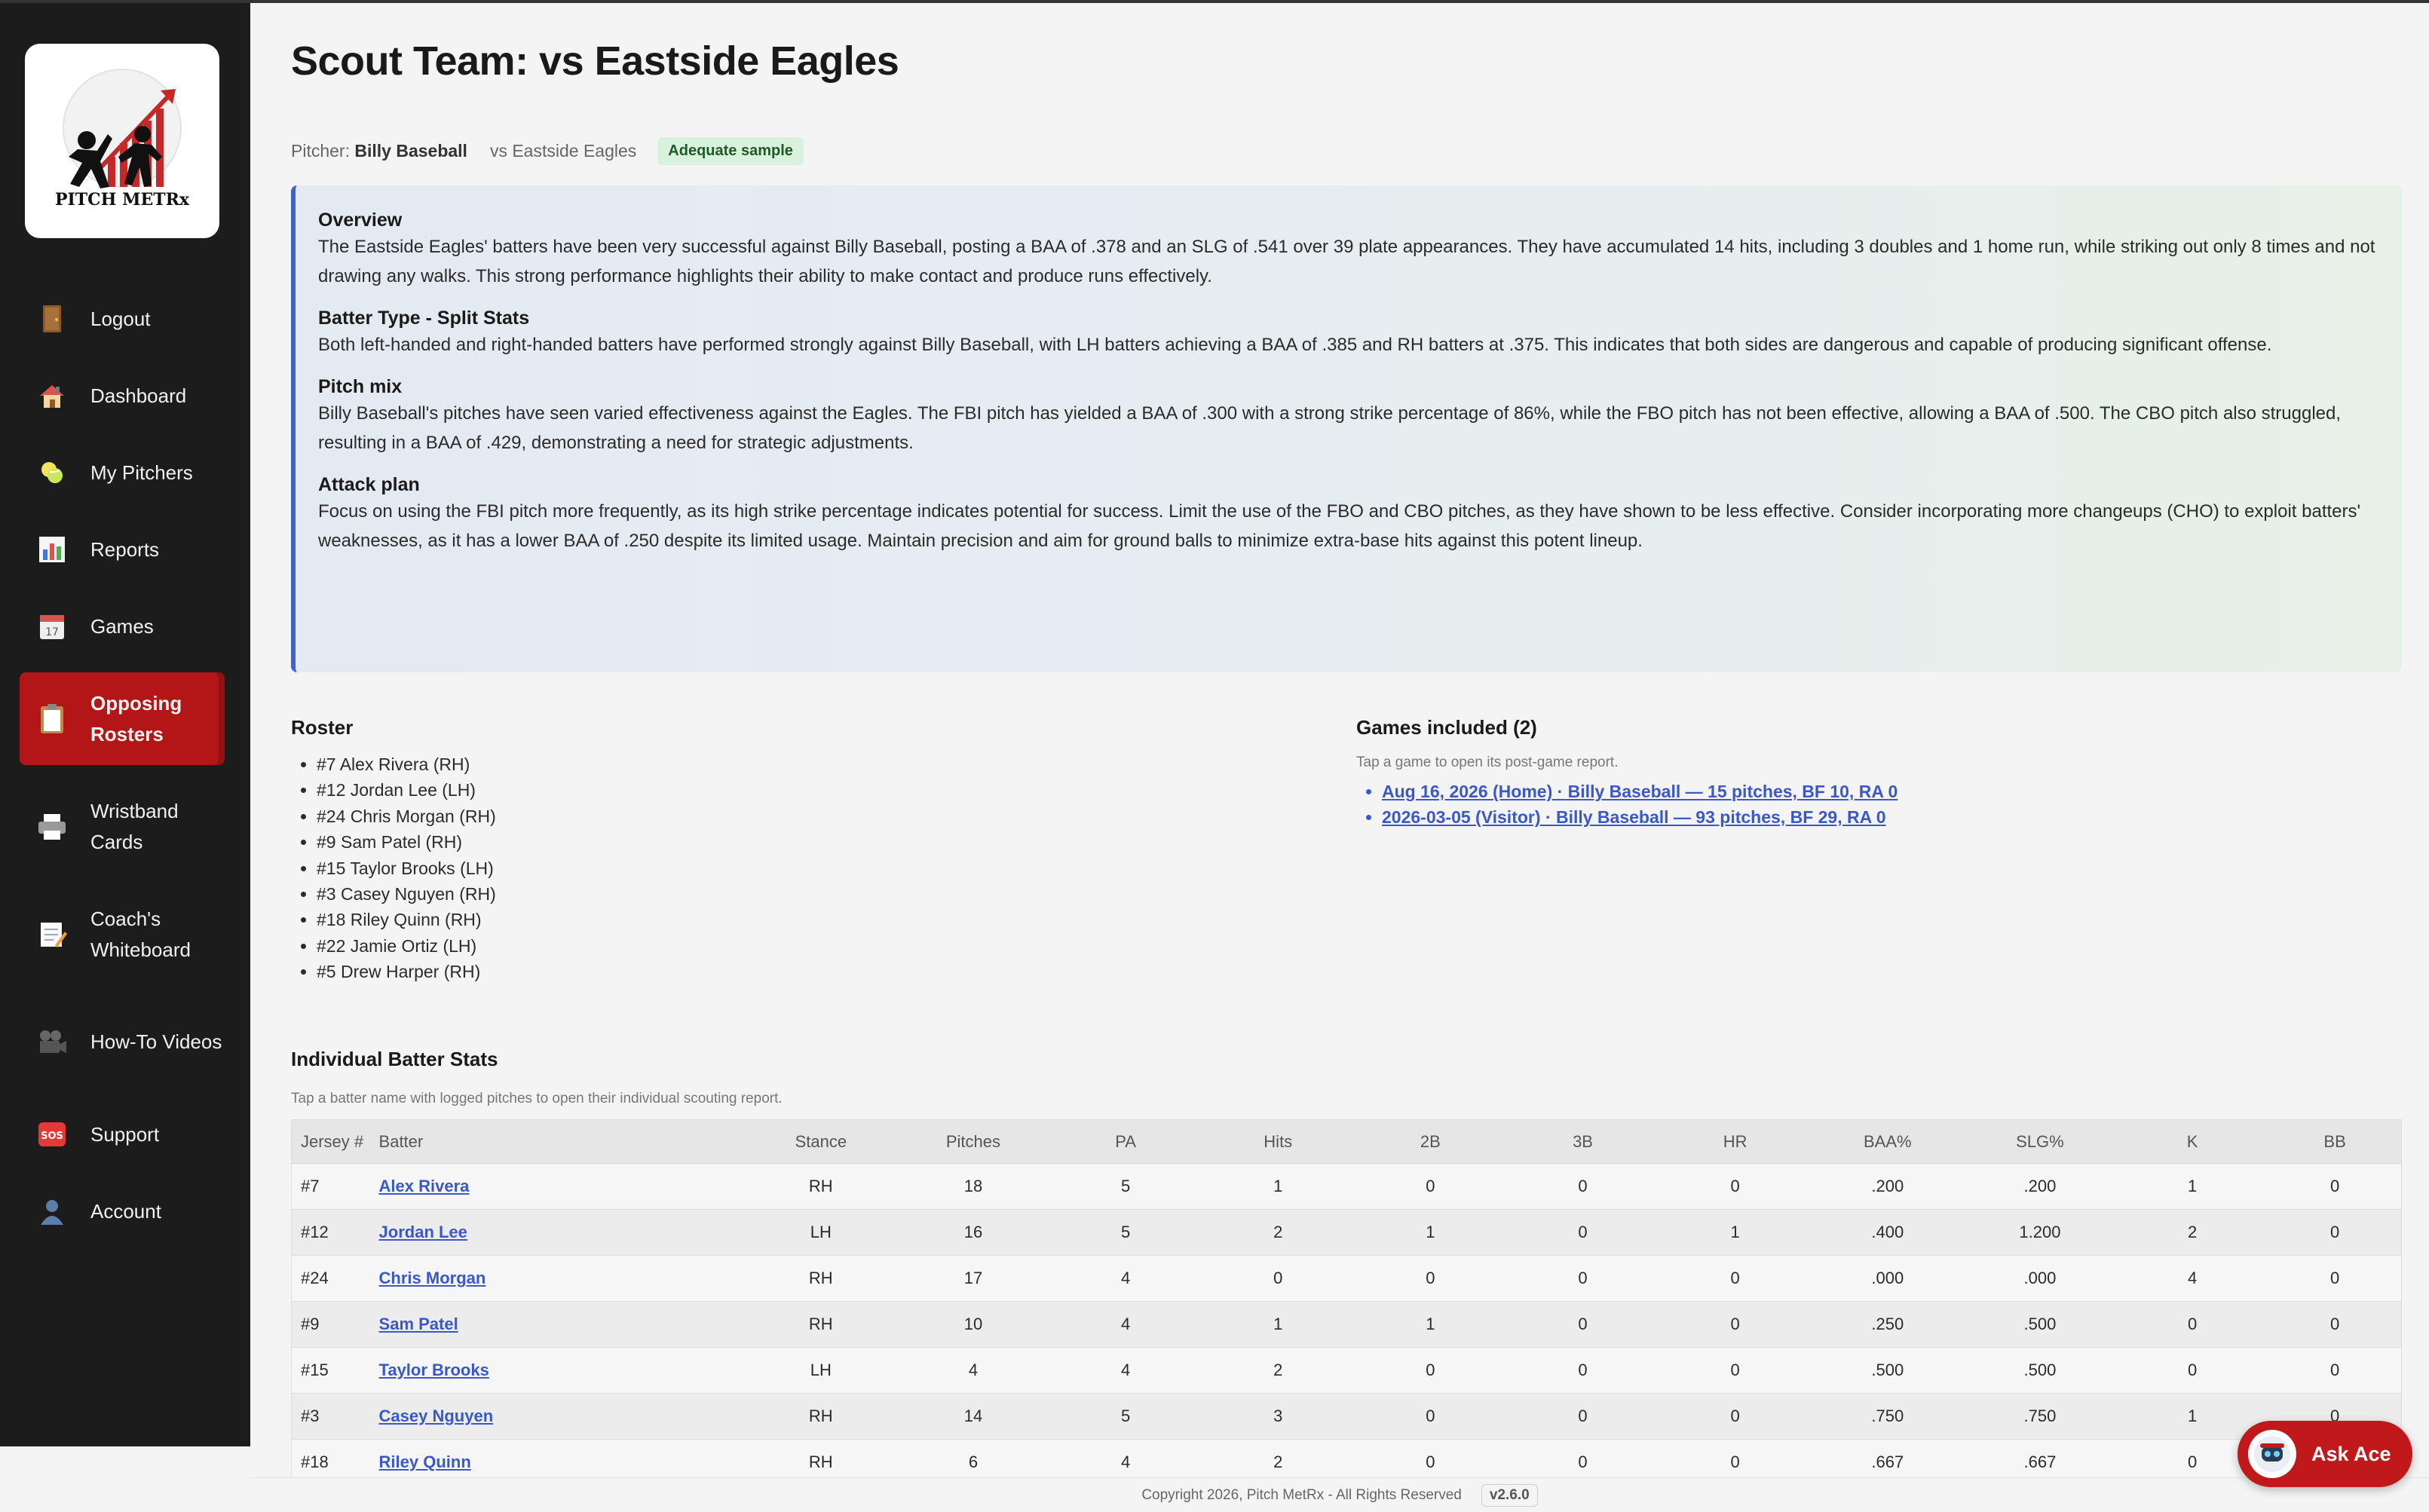 The width and height of the screenshot is (2429, 1512). What do you see at coordinates (334, 1141) in the screenshot?
I see `column-header: Jersey #` at bounding box center [334, 1141].